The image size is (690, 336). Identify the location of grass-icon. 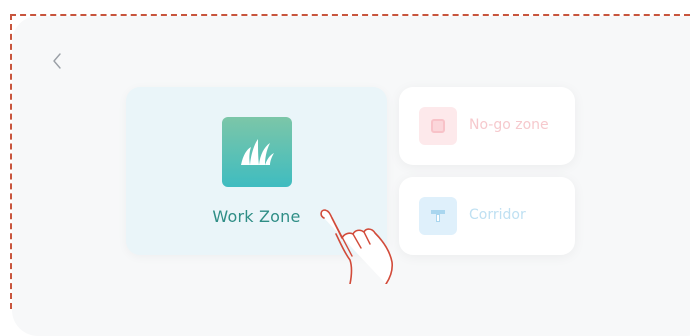
(257, 152).